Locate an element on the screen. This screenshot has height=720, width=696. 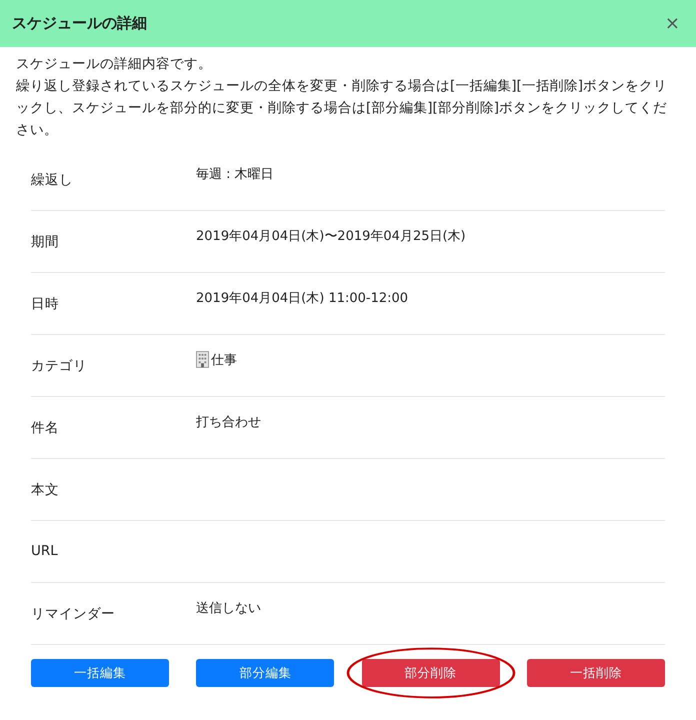
action-button: 一括編集 is located at coordinates (100, 673).